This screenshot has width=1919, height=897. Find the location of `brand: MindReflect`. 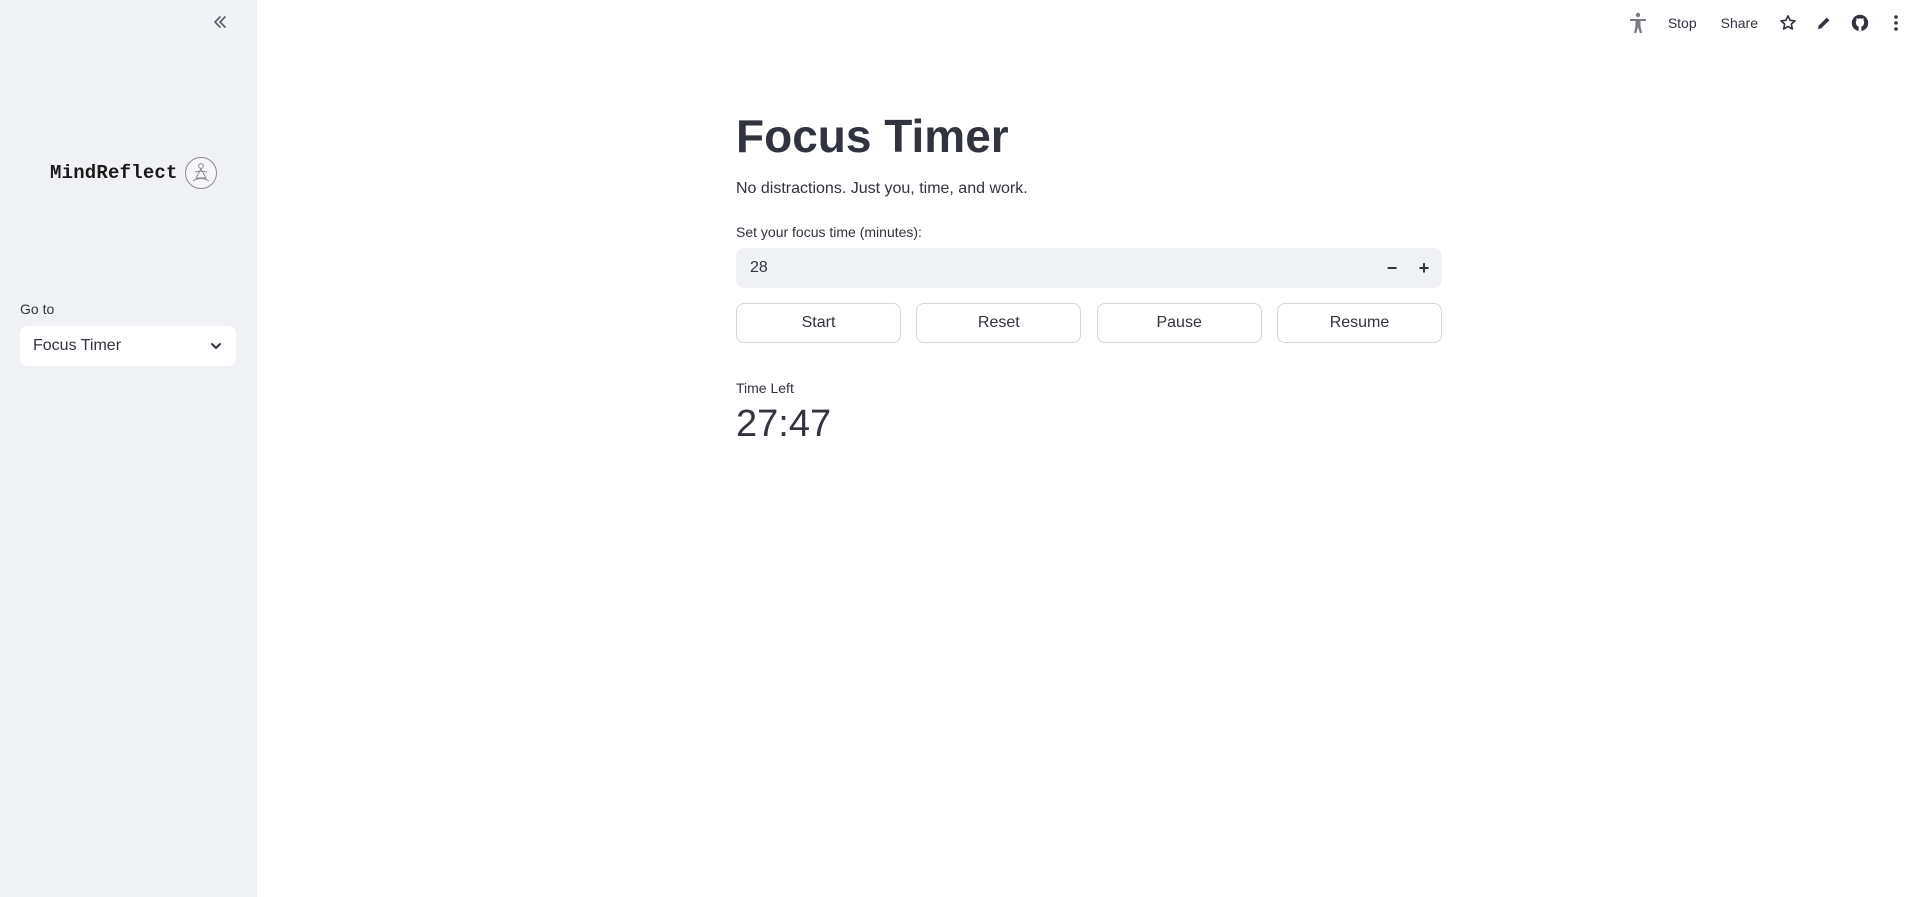

brand: MindReflect is located at coordinates (134, 173).